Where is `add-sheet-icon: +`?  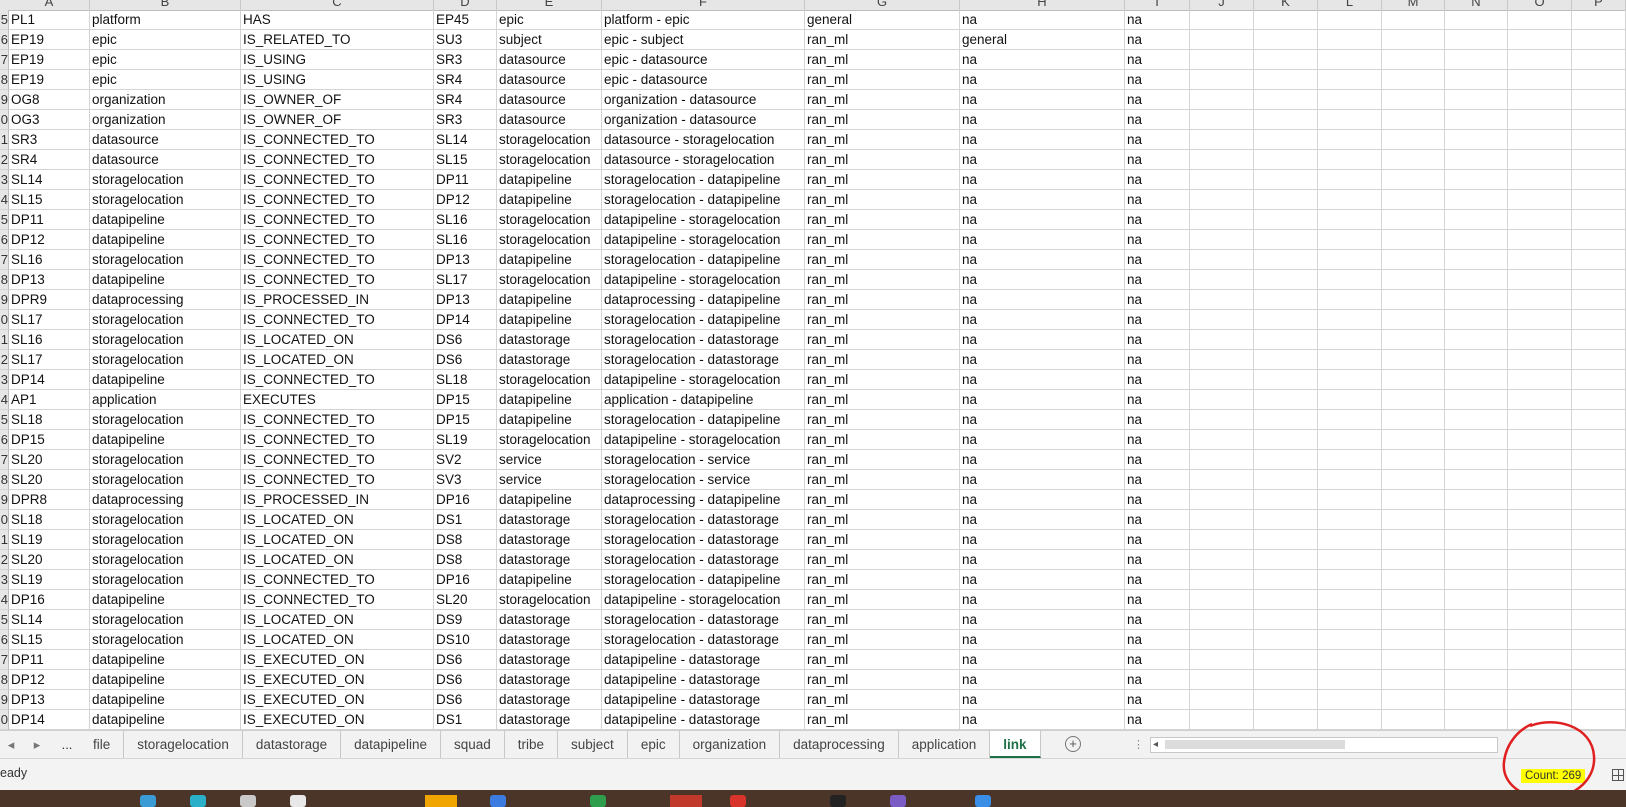 add-sheet-icon: + is located at coordinates (1073, 744).